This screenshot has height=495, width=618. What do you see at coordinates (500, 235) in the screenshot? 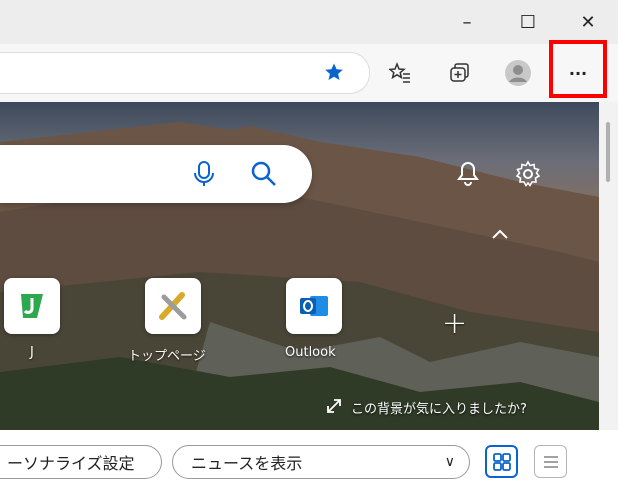
I see `chevron-up-icon` at bounding box center [500, 235].